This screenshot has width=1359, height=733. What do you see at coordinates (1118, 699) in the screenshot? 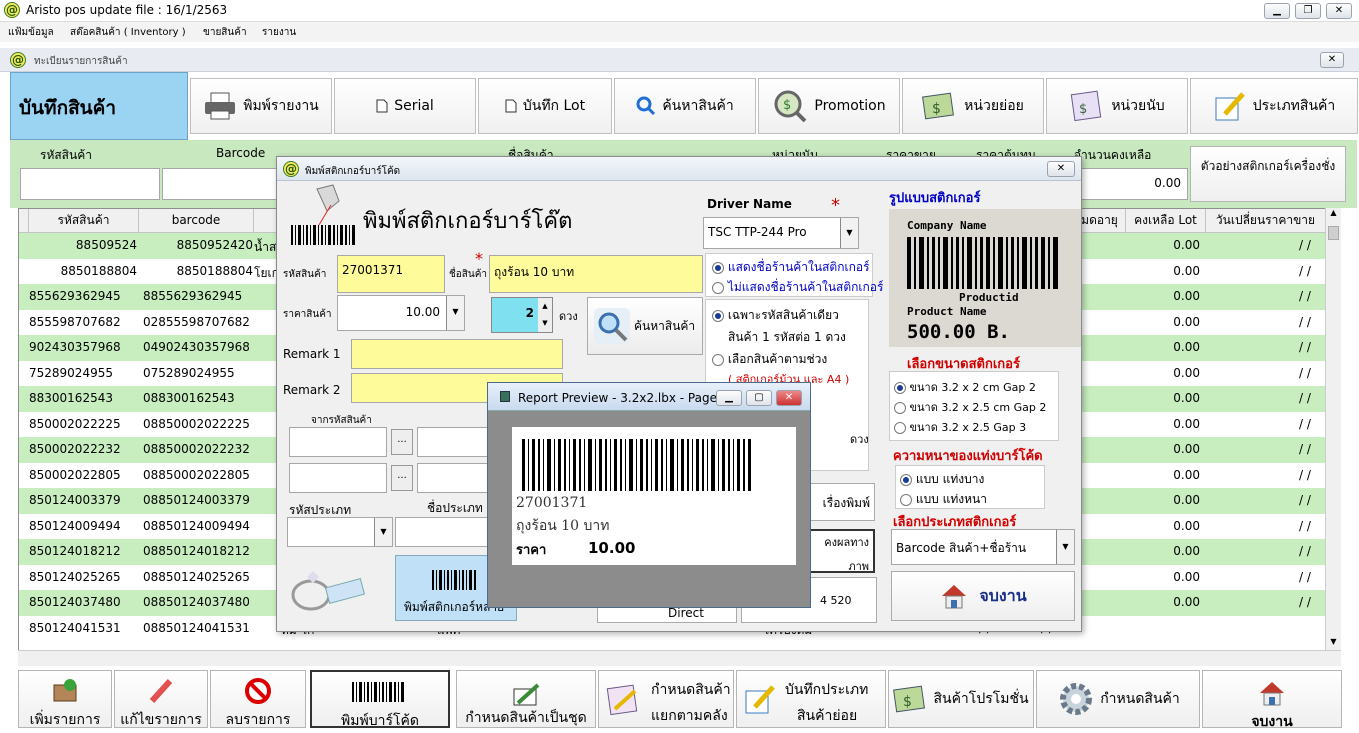
I see `product-settings-button: กำหนดสินค้า` at bounding box center [1118, 699].